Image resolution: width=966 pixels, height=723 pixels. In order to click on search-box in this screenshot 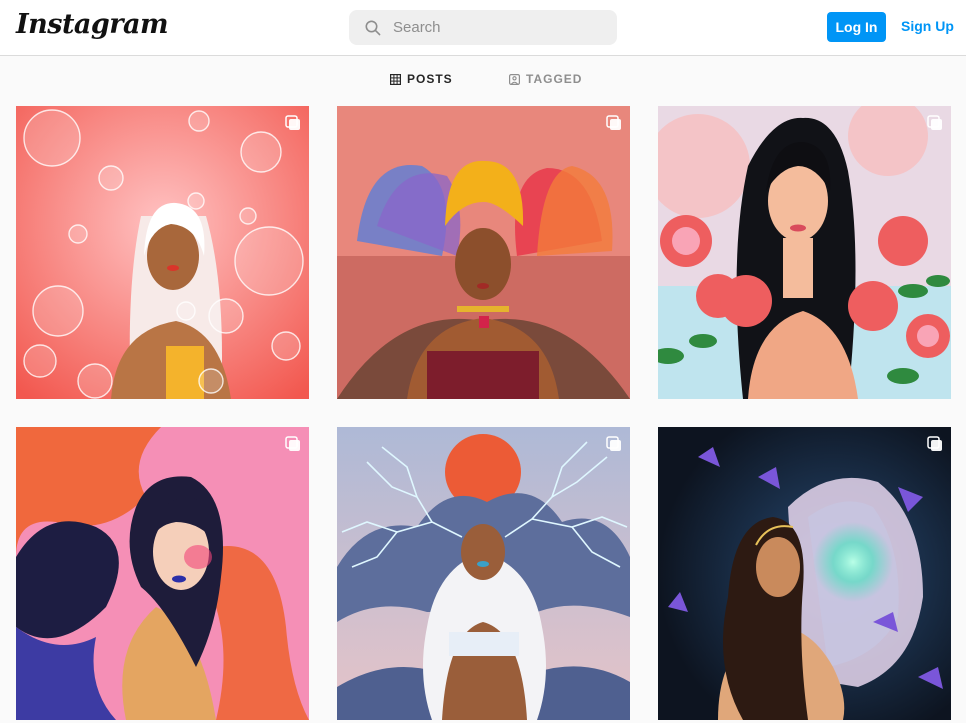, I will do `click(483, 27)`.